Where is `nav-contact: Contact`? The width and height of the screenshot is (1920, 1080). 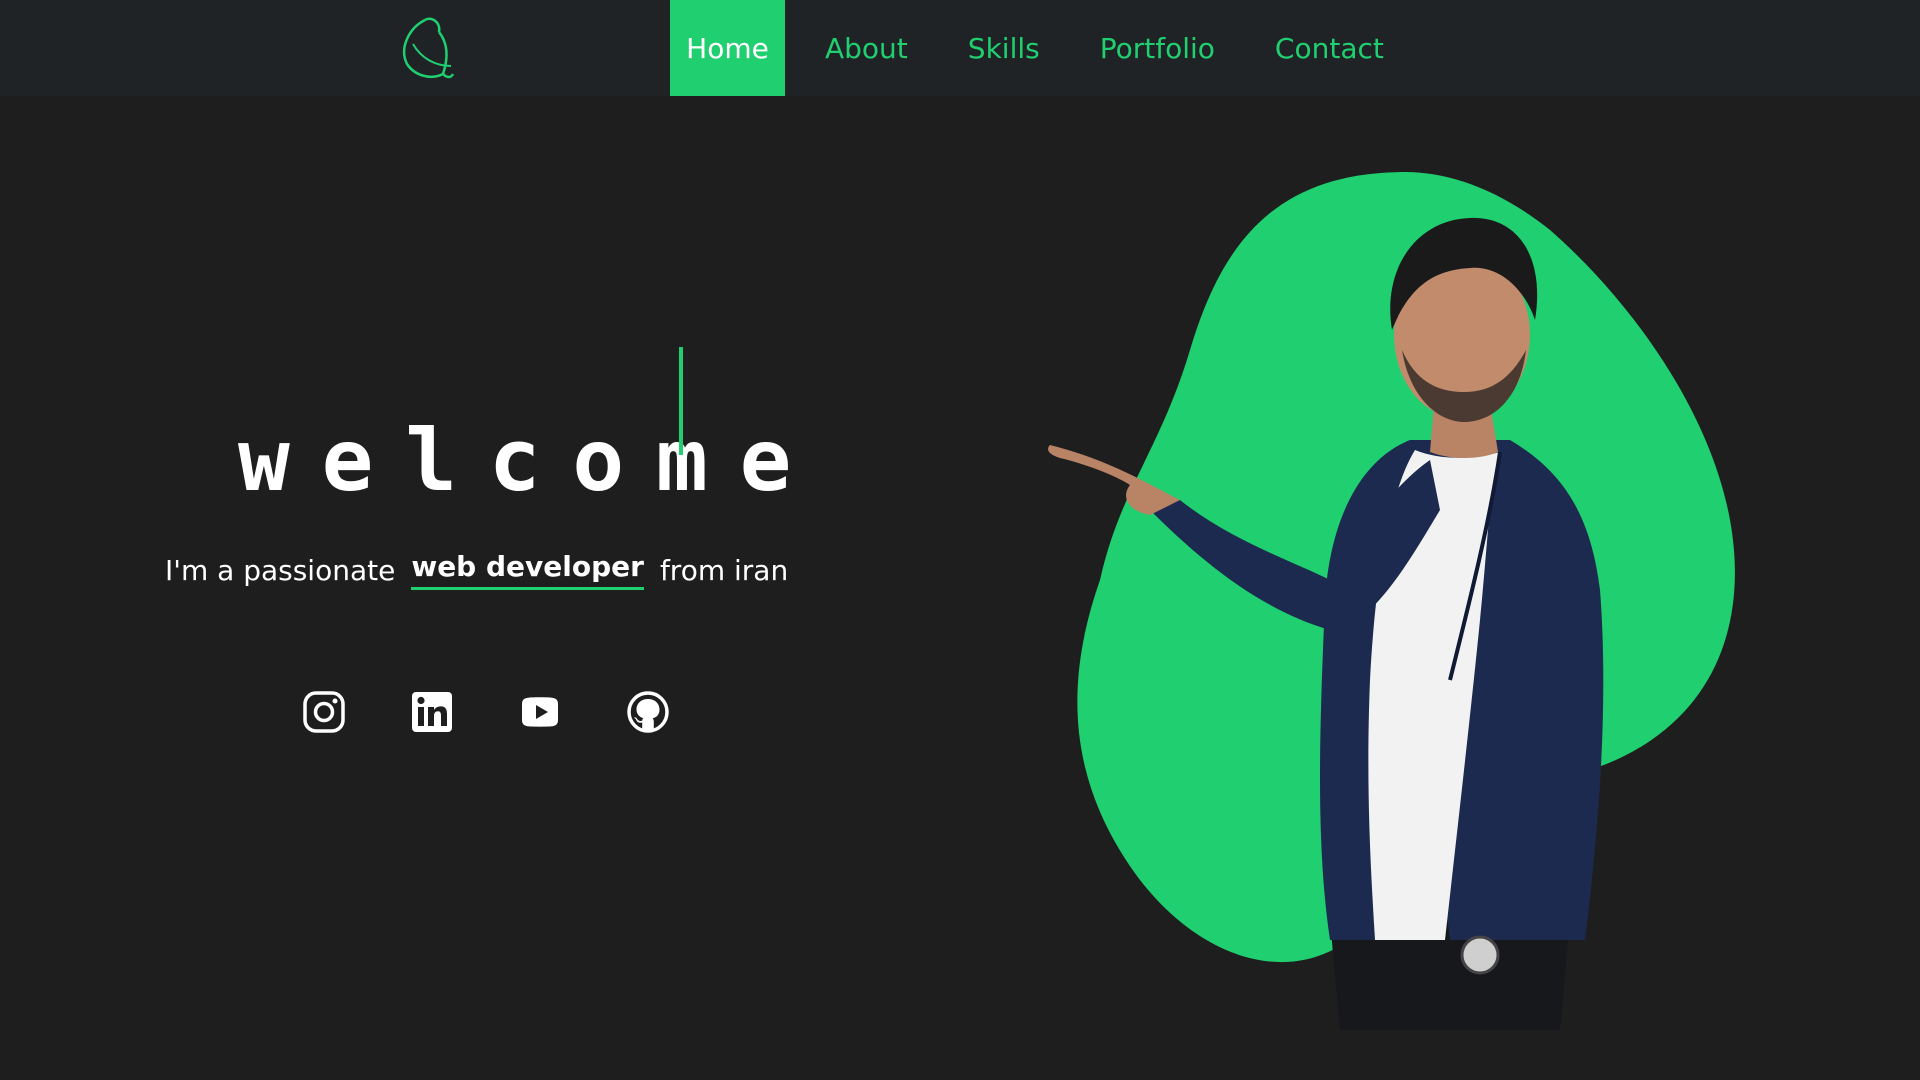 nav-contact: Contact is located at coordinates (1329, 48).